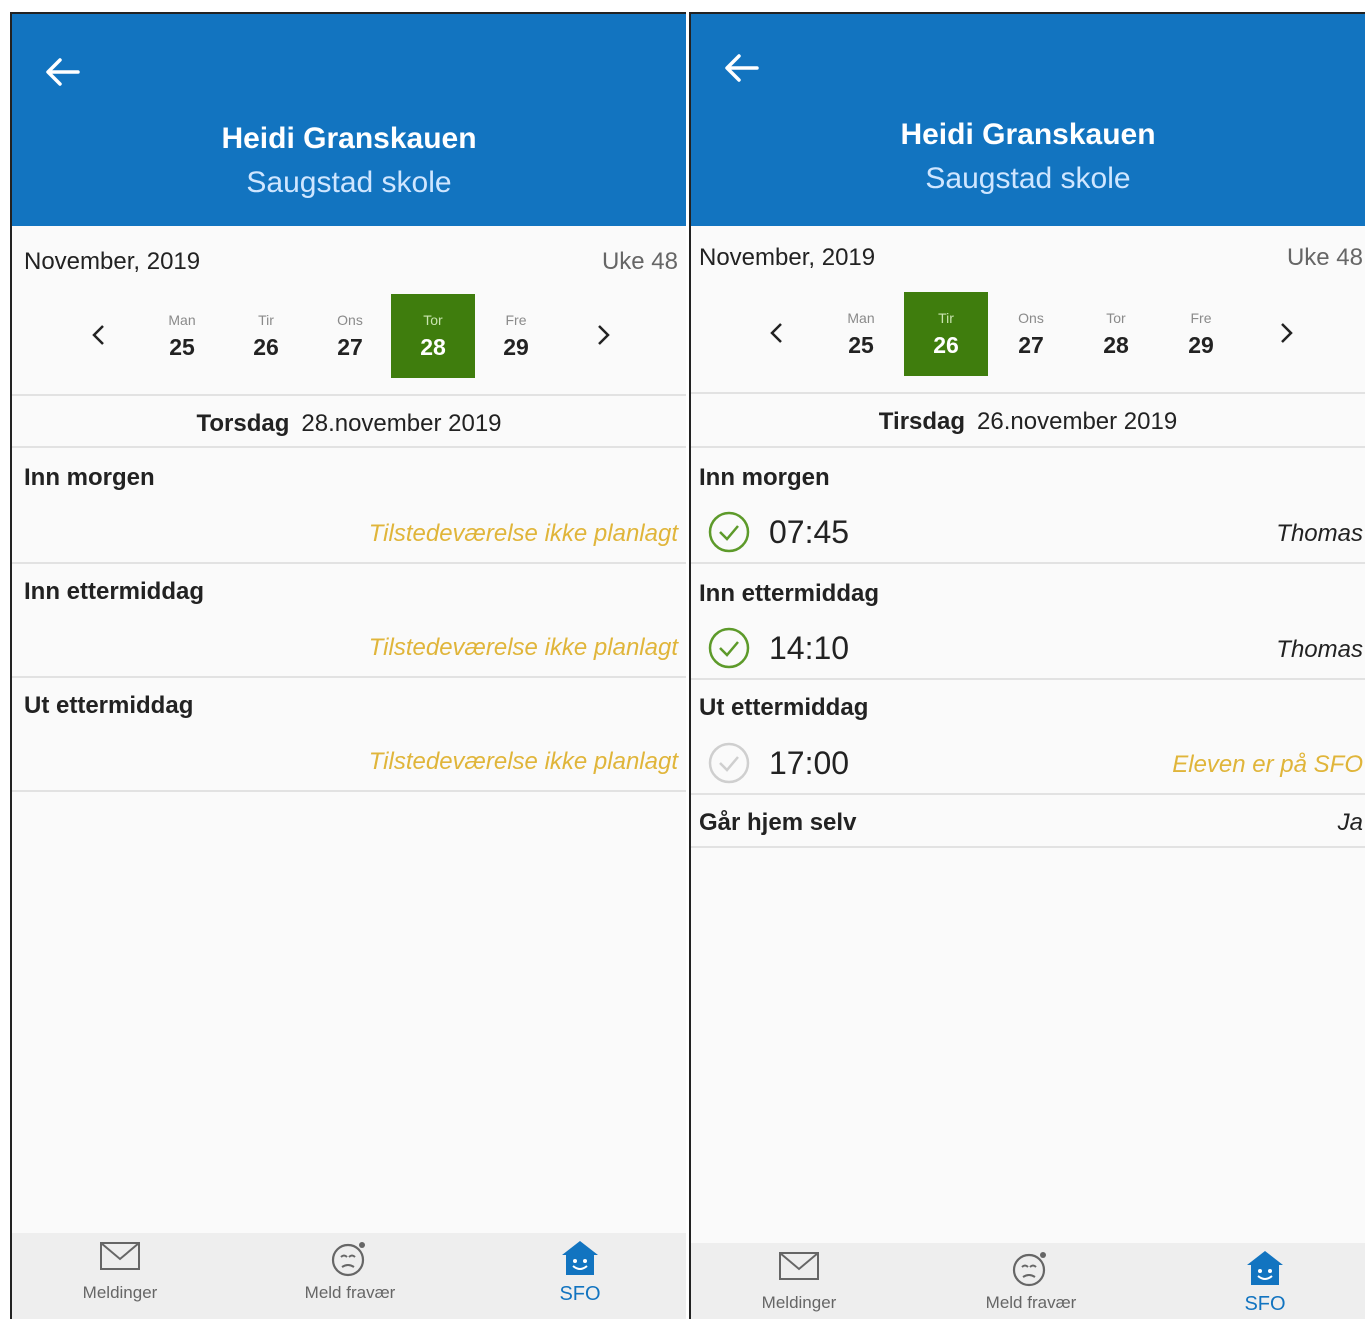 The image size is (1365, 1319). Describe the element at coordinates (109, 705) in the screenshot. I see `section-ut-ettermiddag: Ut ettermiddag` at that location.